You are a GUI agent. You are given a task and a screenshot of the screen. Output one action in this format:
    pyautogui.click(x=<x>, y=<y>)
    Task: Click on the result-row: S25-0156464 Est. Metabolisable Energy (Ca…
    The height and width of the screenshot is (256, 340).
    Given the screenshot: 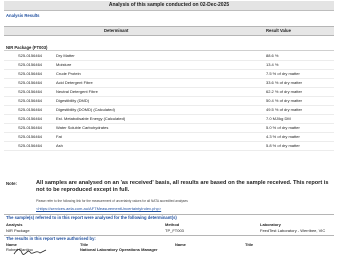 What is the action you would take?
    pyautogui.click(x=169, y=119)
    